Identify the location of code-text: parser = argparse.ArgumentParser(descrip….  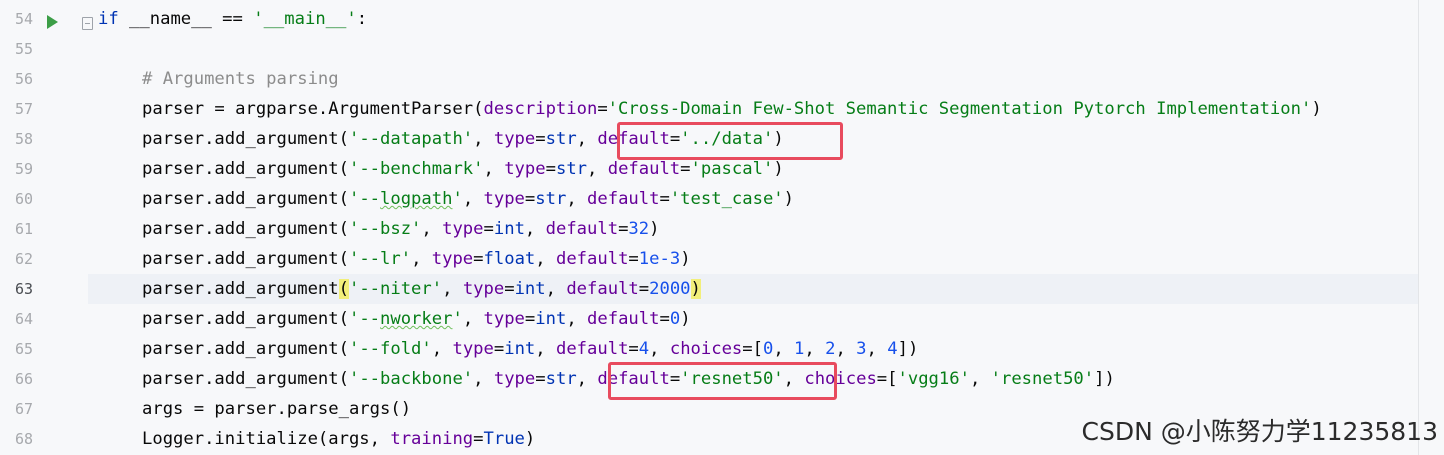
(732, 109).